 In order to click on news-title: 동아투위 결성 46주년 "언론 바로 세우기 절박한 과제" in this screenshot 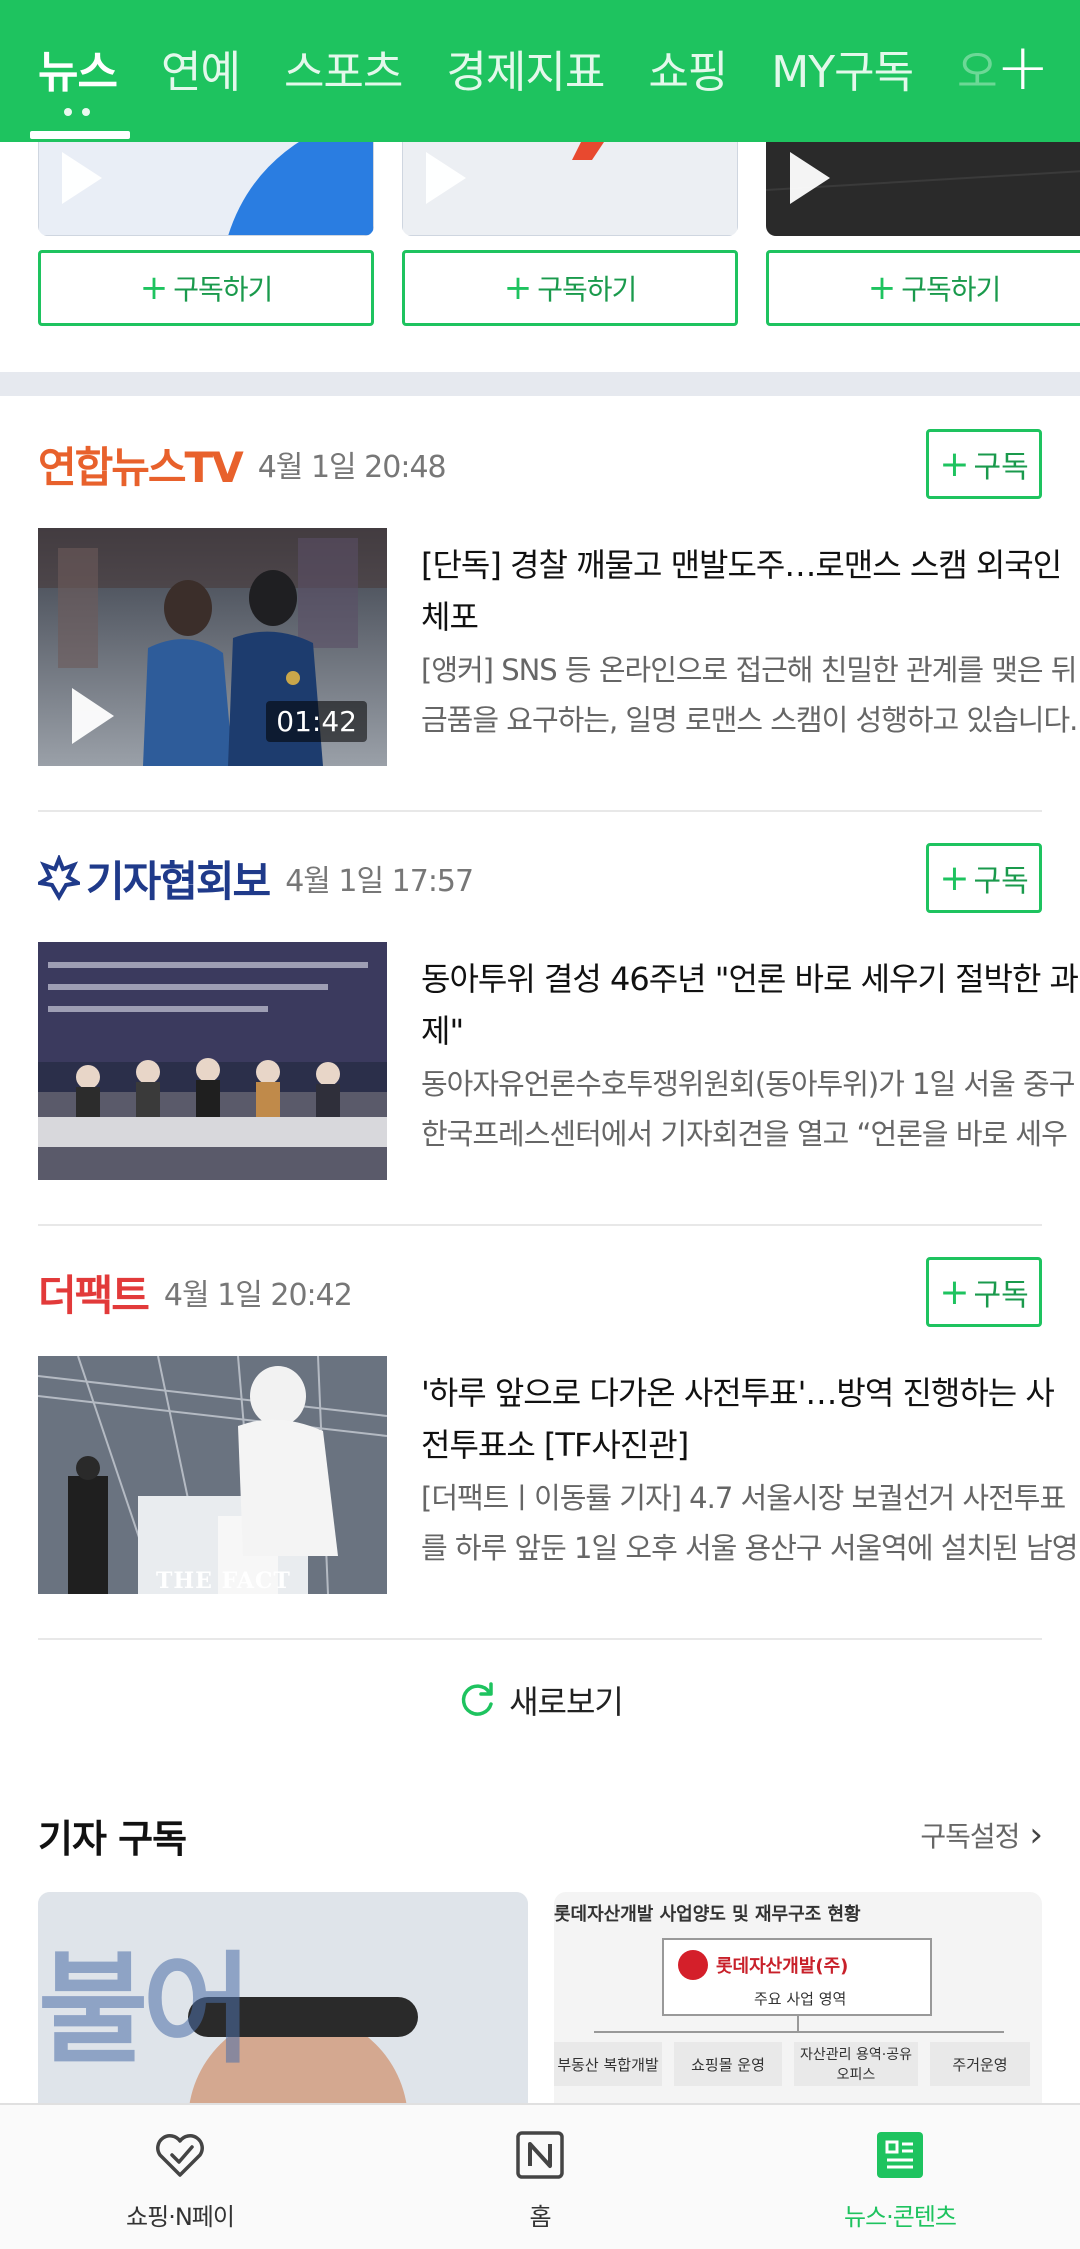, I will do `click(750, 1005)`.